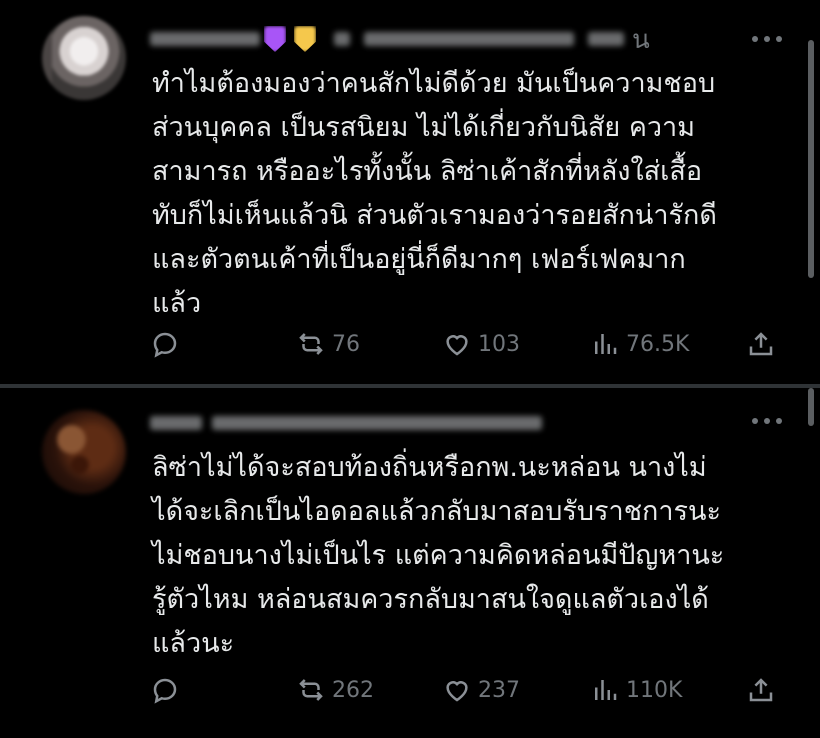 This screenshot has height=738, width=820. What do you see at coordinates (342, 39) in the screenshot?
I see `separator-blurred` at bounding box center [342, 39].